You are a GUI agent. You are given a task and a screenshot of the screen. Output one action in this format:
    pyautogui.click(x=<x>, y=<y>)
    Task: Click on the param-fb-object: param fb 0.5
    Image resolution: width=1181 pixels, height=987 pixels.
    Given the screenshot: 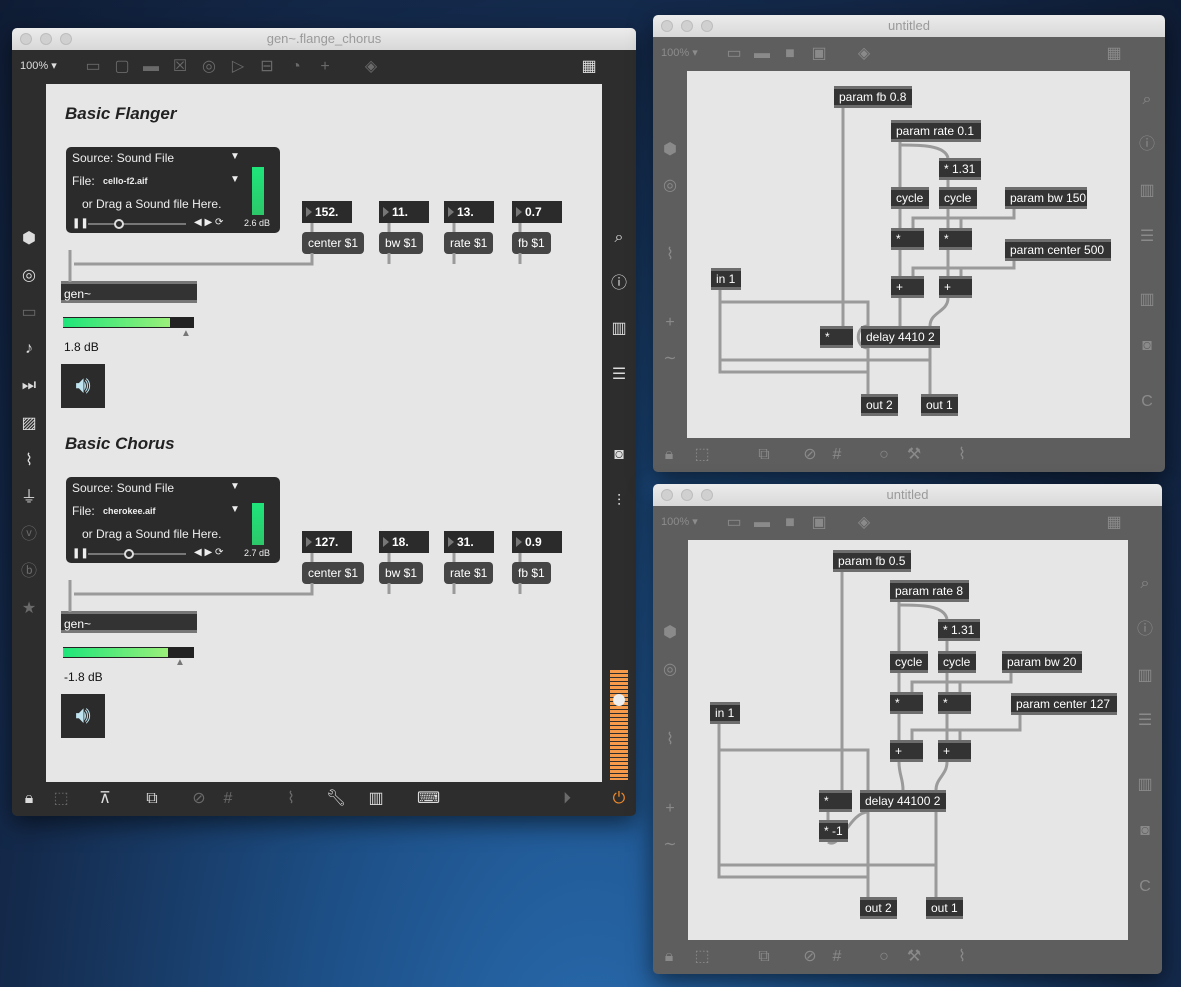 What is the action you would take?
    pyautogui.click(x=872, y=561)
    